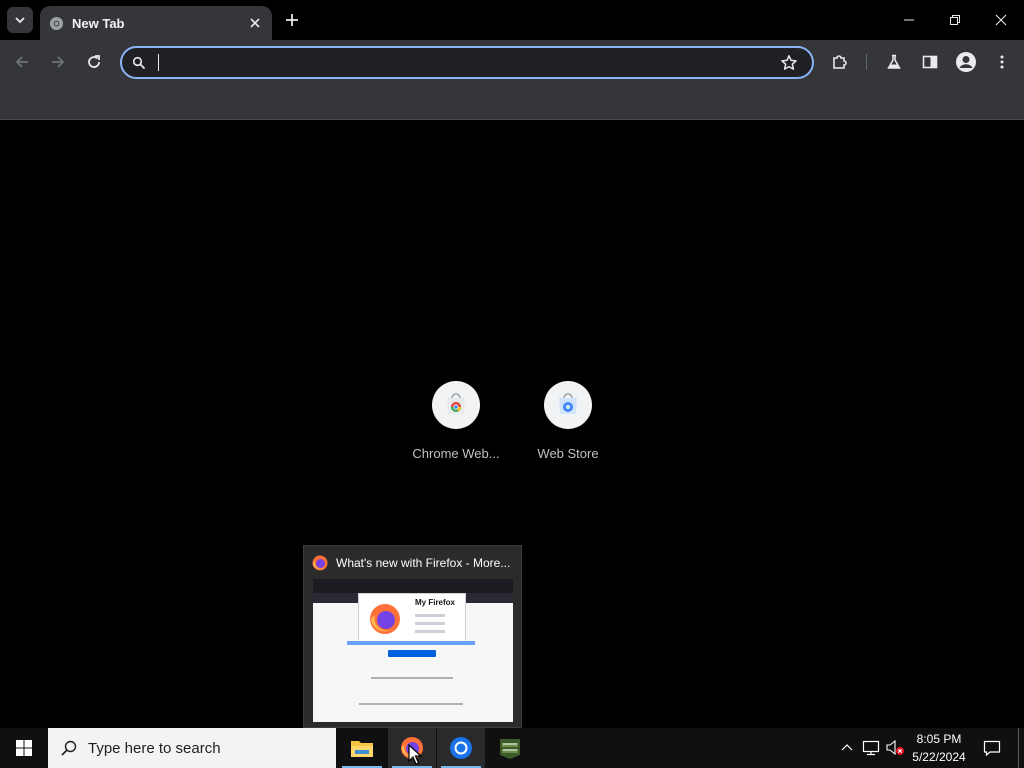  Describe the element at coordinates (412, 618) in the screenshot. I see `thumb-card: My Firefox` at that location.